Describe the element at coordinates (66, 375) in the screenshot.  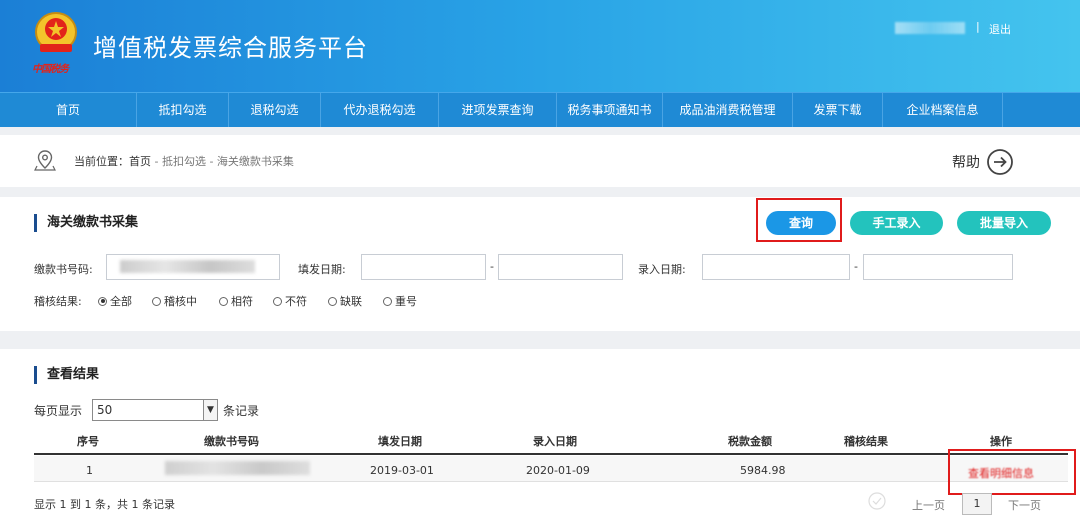
I see `results-title: 查看结果` at that location.